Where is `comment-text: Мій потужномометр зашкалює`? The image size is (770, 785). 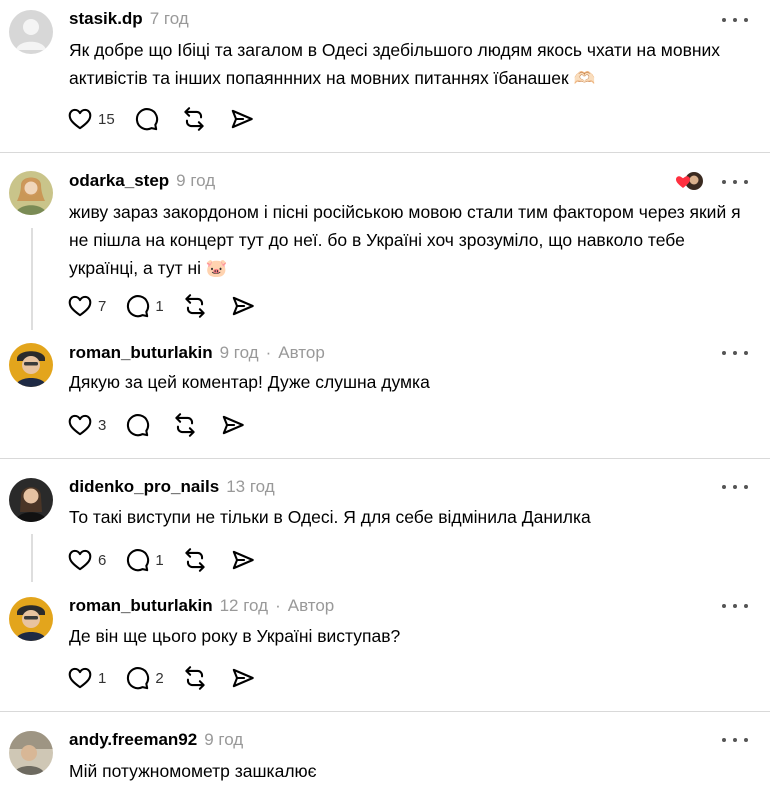 comment-text: Мій потужномометр зашкалює is located at coordinates (193, 771).